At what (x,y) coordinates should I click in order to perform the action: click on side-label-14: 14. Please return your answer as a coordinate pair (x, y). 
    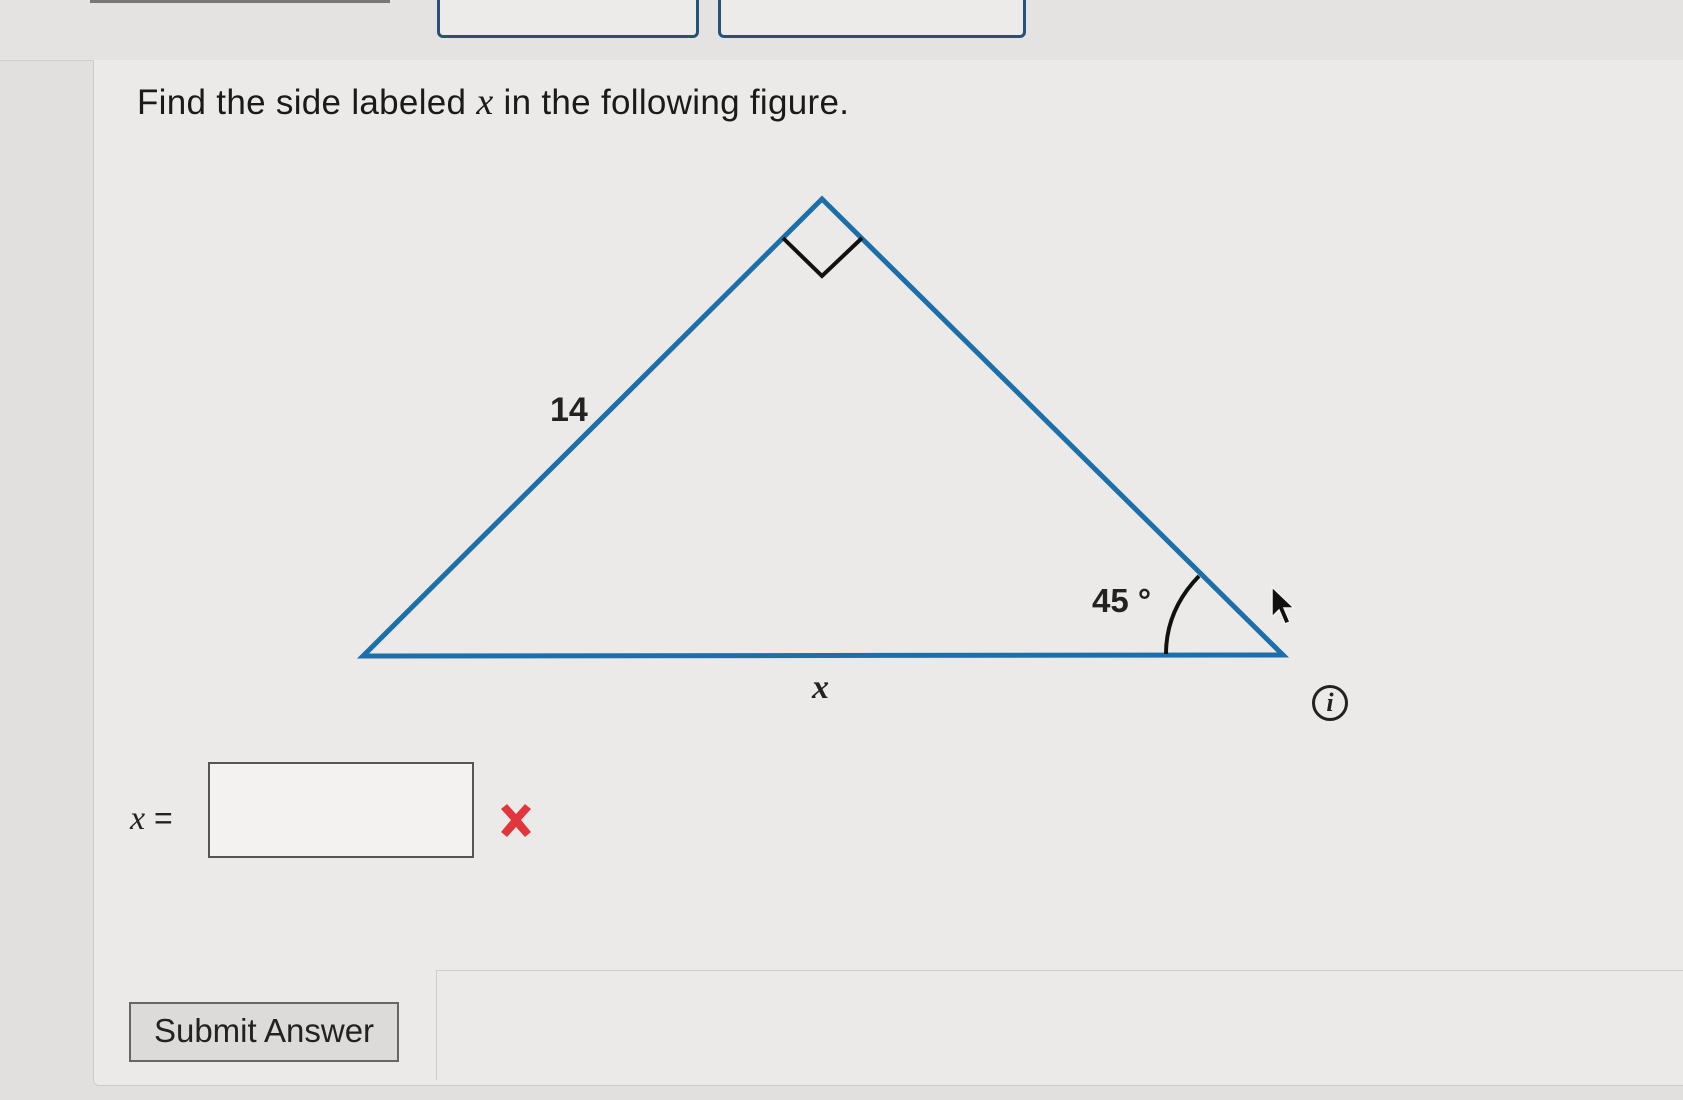
    Looking at the image, I should click on (569, 410).